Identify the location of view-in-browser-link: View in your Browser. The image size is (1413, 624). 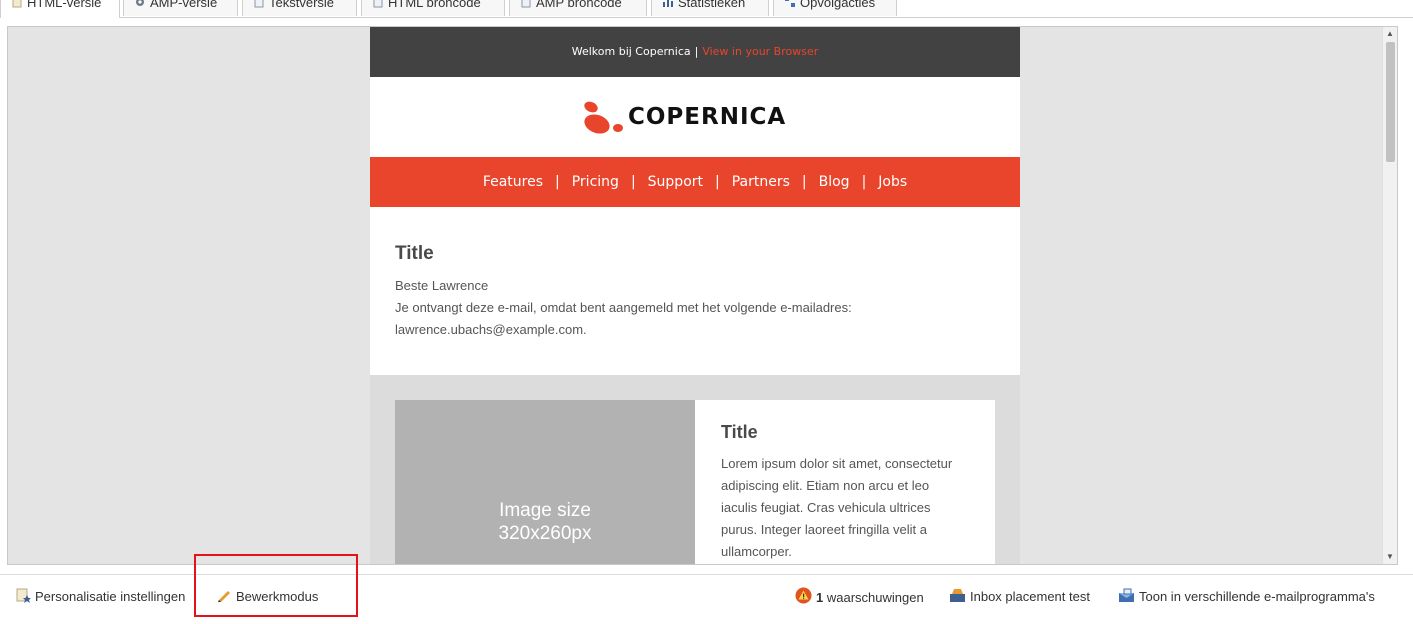
(760, 51).